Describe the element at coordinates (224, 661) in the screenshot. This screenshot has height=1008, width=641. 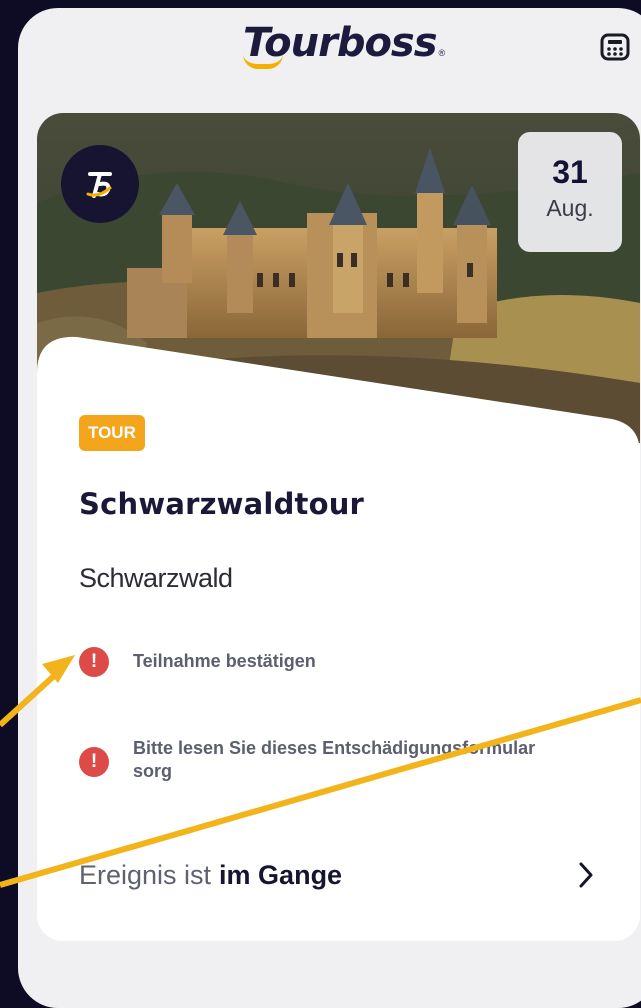
I see `notice-text: Teilnahme bestätigen` at that location.